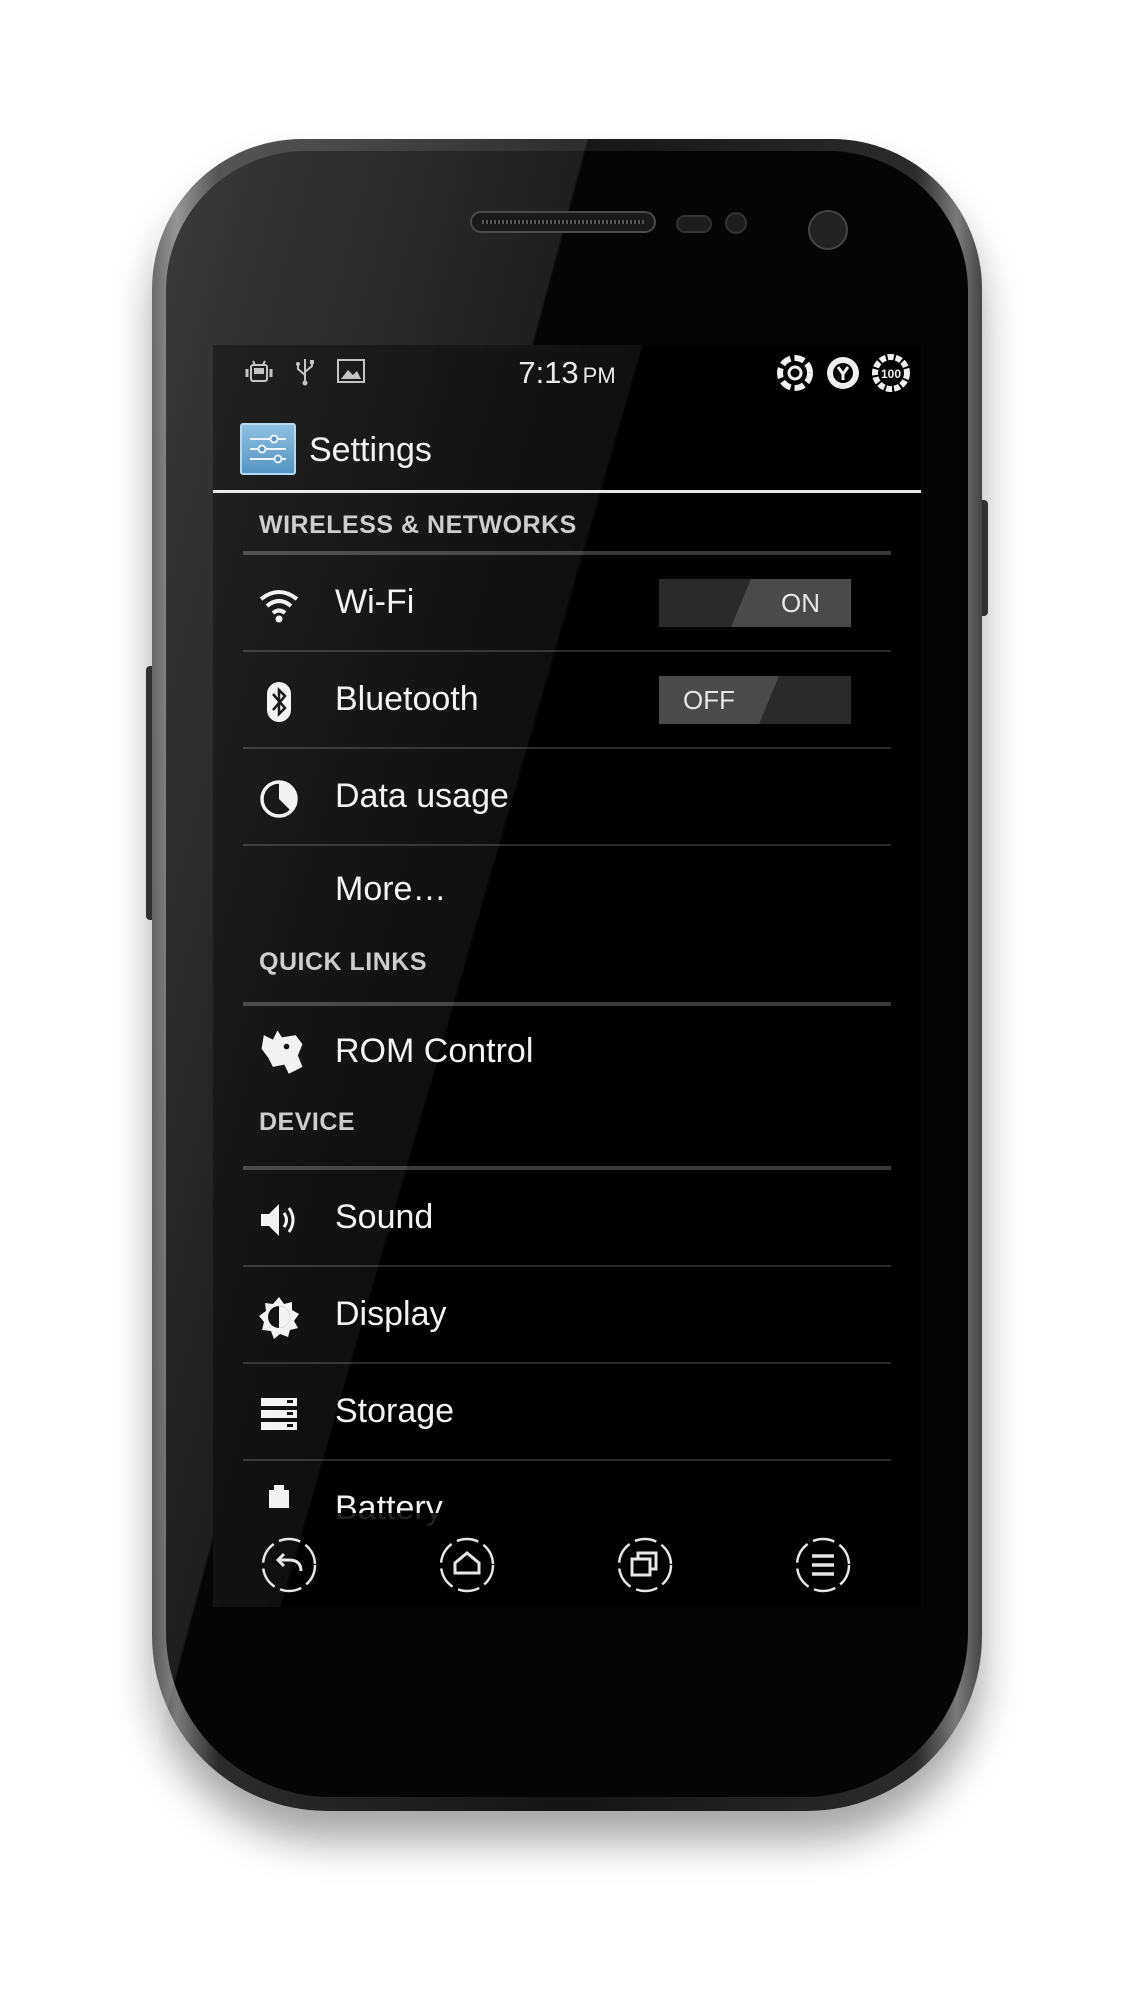 Image resolution: width=1148 pixels, height=1994 pixels. What do you see at coordinates (548, 372) in the screenshot?
I see `clock-time: 7:13` at bounding box center [548, 372].